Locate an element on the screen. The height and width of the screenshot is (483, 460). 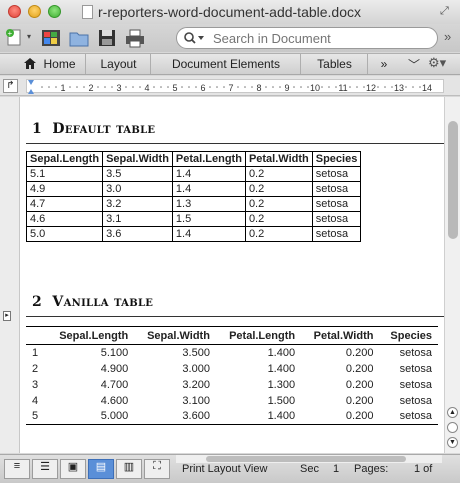
ribbon-settings-gear-icon: ⚙▾ is located at coordinates (437, 63).